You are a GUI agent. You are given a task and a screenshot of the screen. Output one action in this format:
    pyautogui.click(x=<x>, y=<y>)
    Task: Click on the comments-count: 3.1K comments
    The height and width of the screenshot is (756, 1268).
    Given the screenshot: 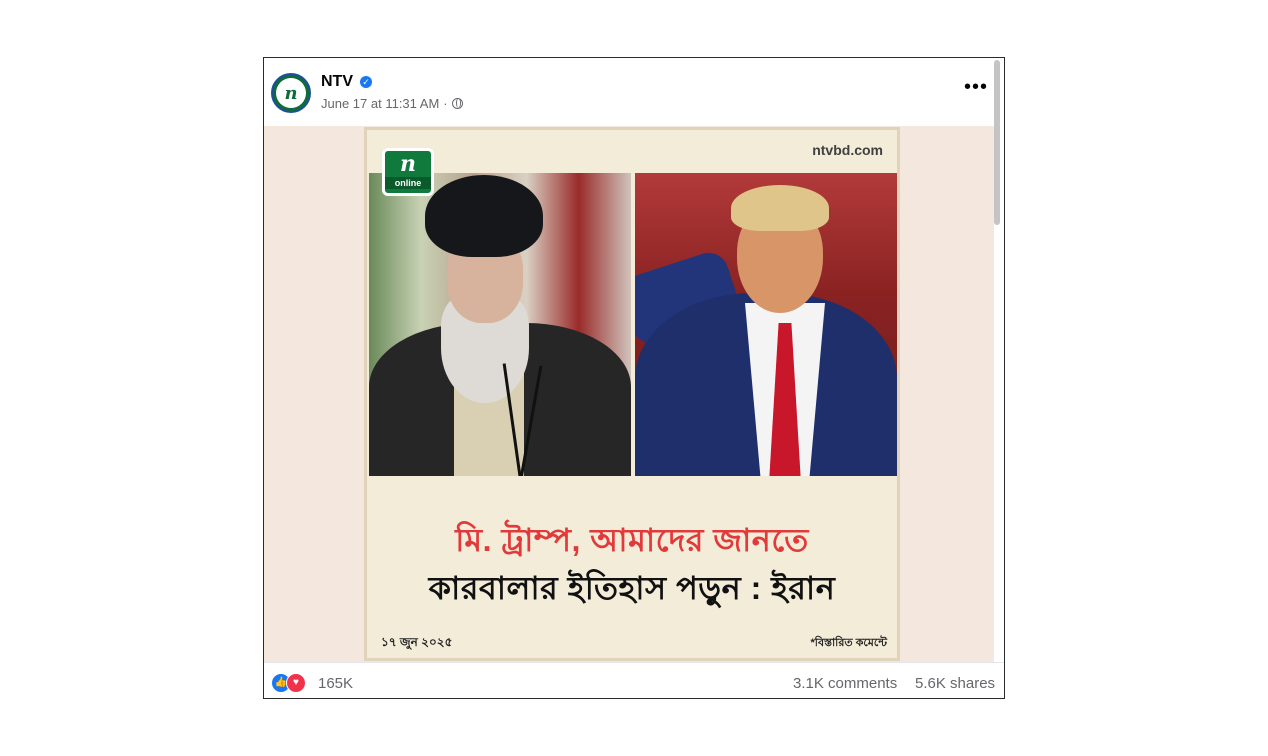 What is the action you would take?
    pyautogui.click(x=845, y=683)
    